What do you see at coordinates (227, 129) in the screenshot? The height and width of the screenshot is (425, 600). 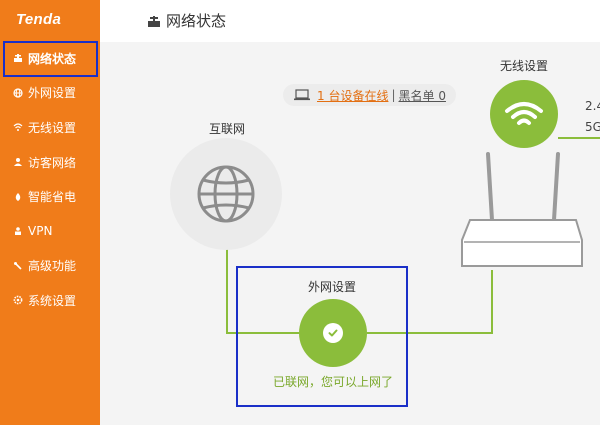 I see `internet-label: 互联网` at bounding box center [227, 129].